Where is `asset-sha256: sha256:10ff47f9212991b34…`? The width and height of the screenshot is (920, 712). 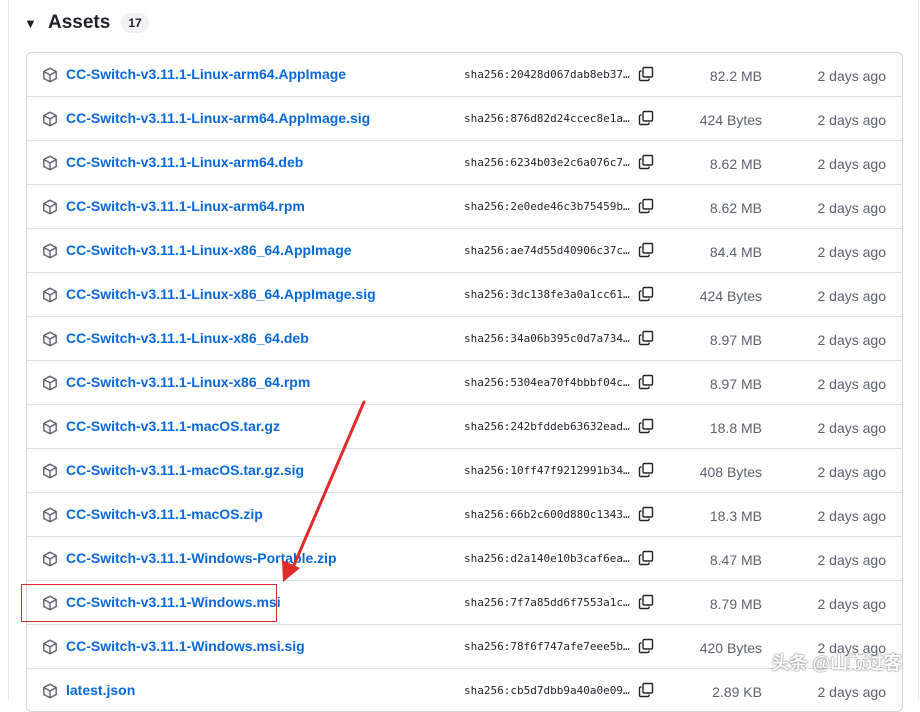
asset-sha256: sha256:10ff47f9212991b34… is located at coordinates (547, 470).